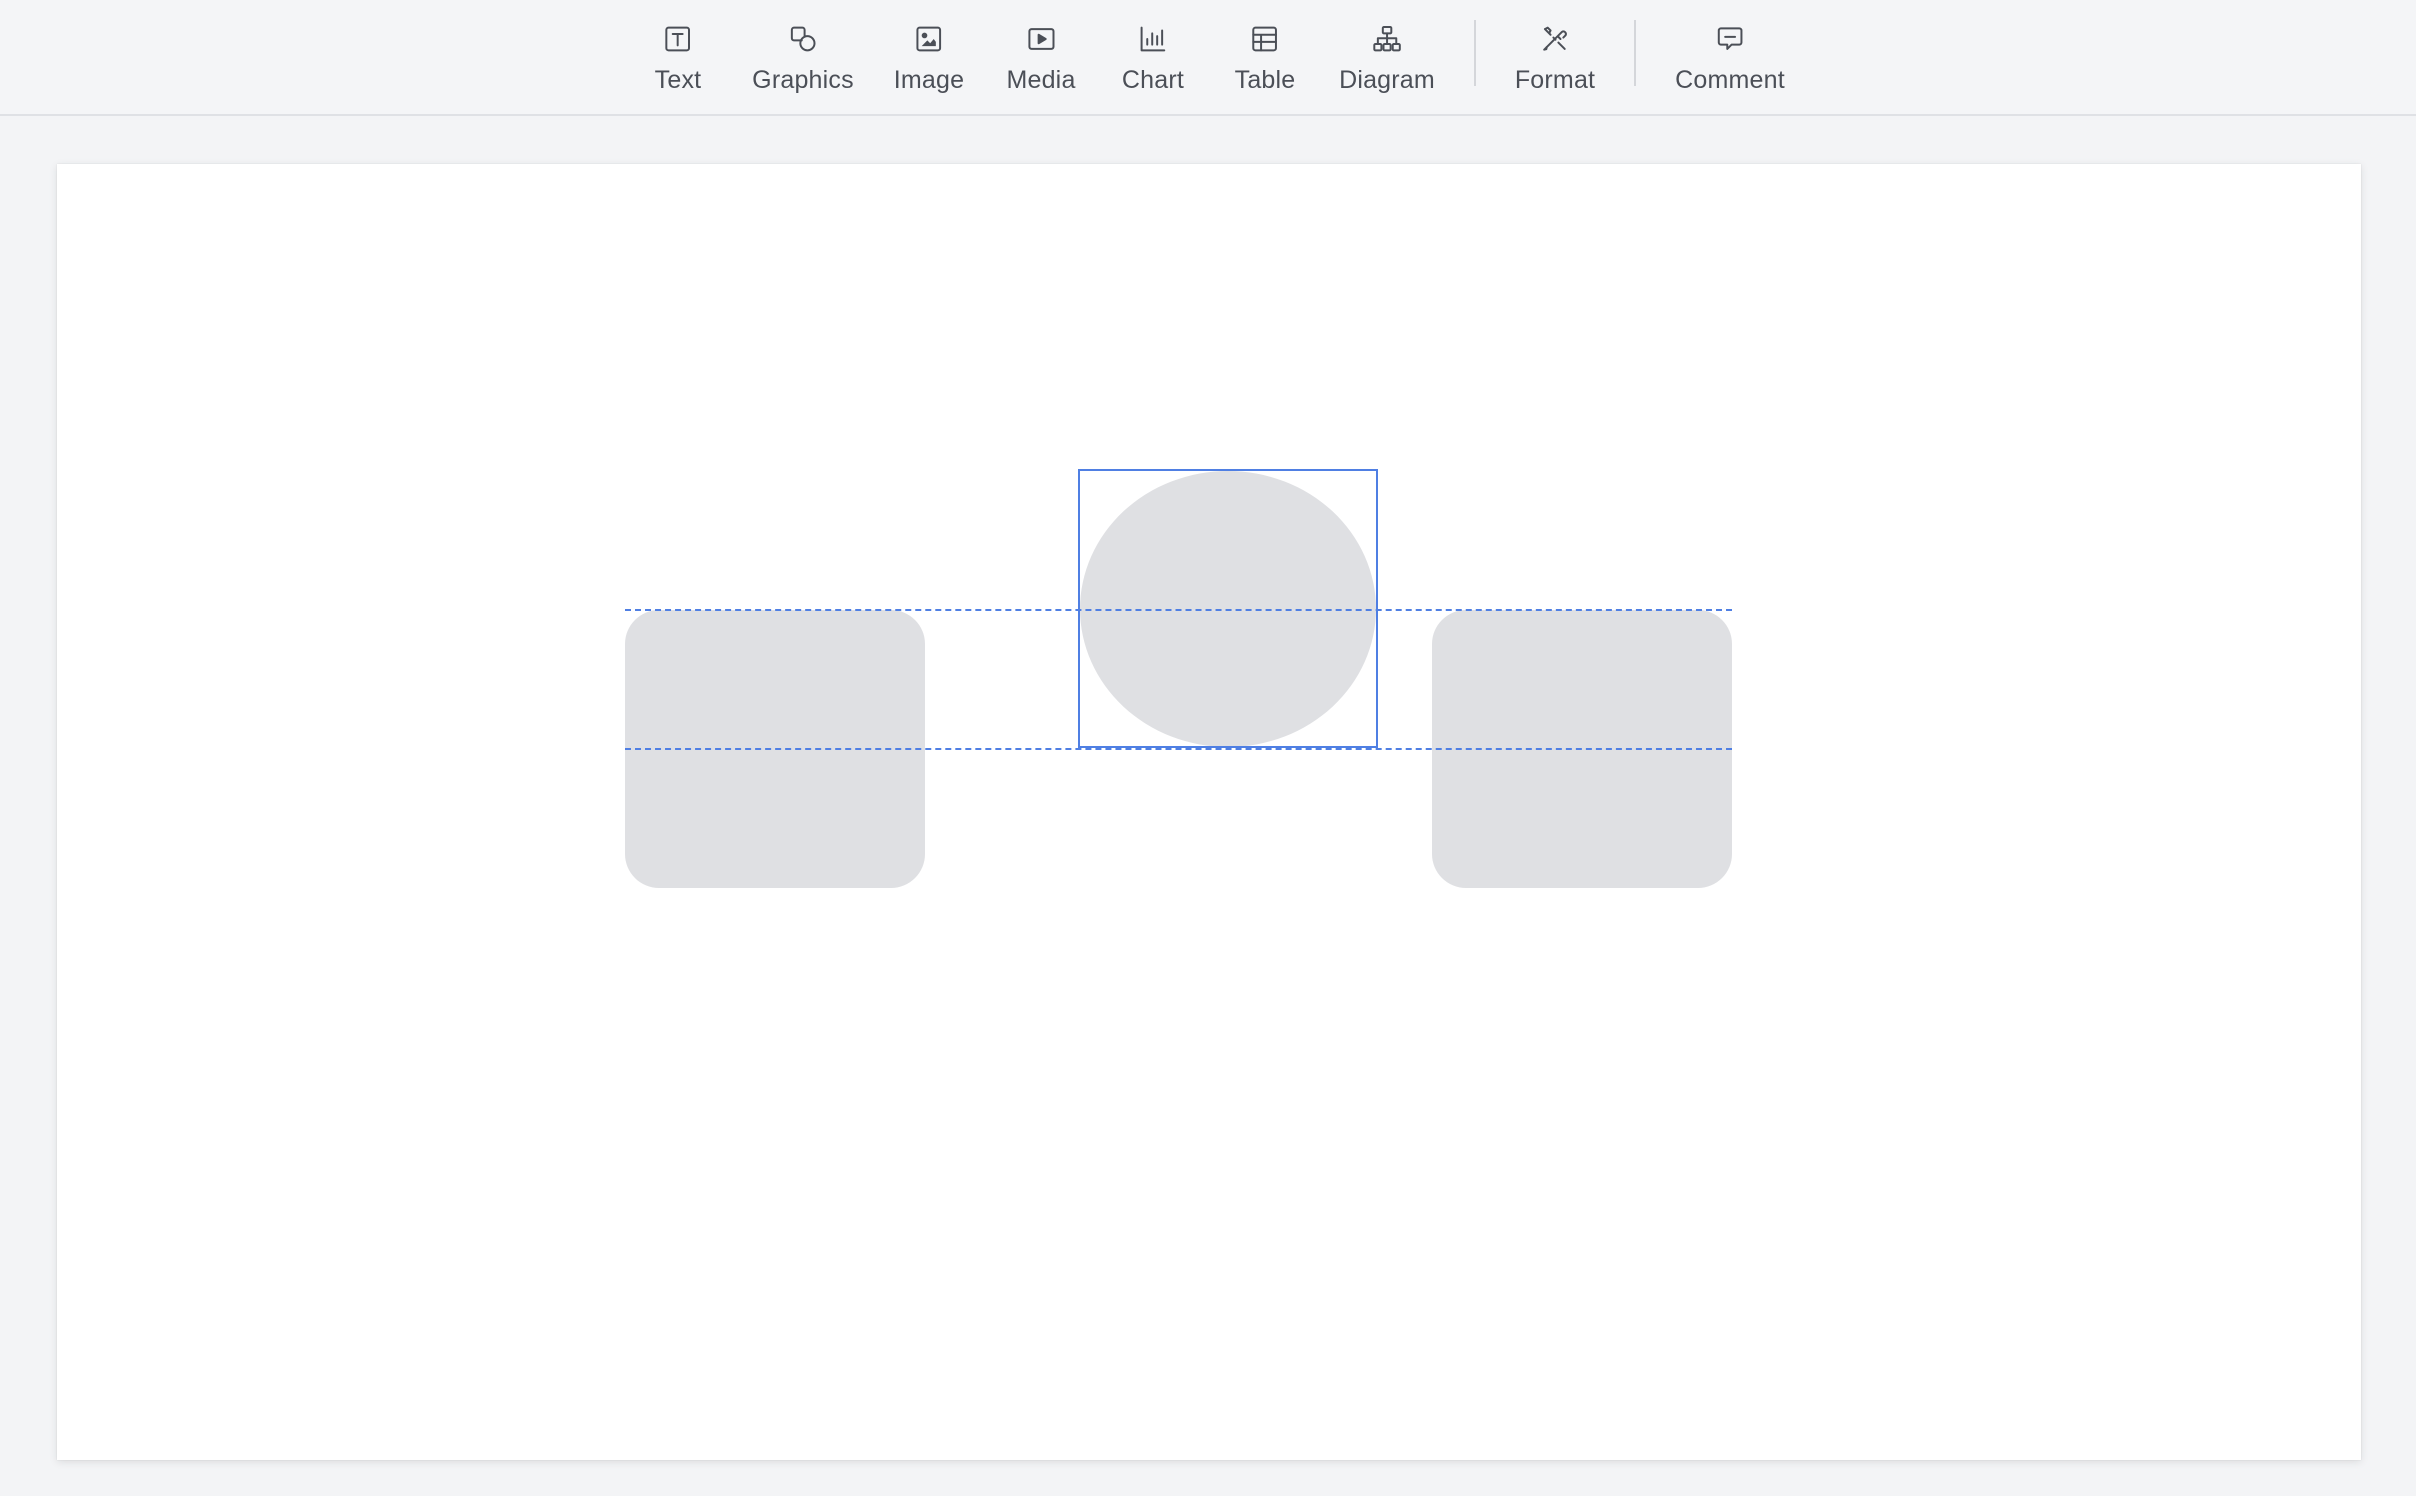 This screenshot has height=1496, width=2416. Describe the element at coordinates (1228, 609) in the screenshot. I see `ellipse-shape` at that location.